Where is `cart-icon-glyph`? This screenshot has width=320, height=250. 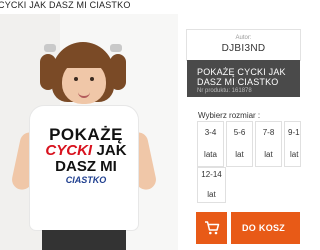
cart-icon-glyph is located at coordinates (211, 228).